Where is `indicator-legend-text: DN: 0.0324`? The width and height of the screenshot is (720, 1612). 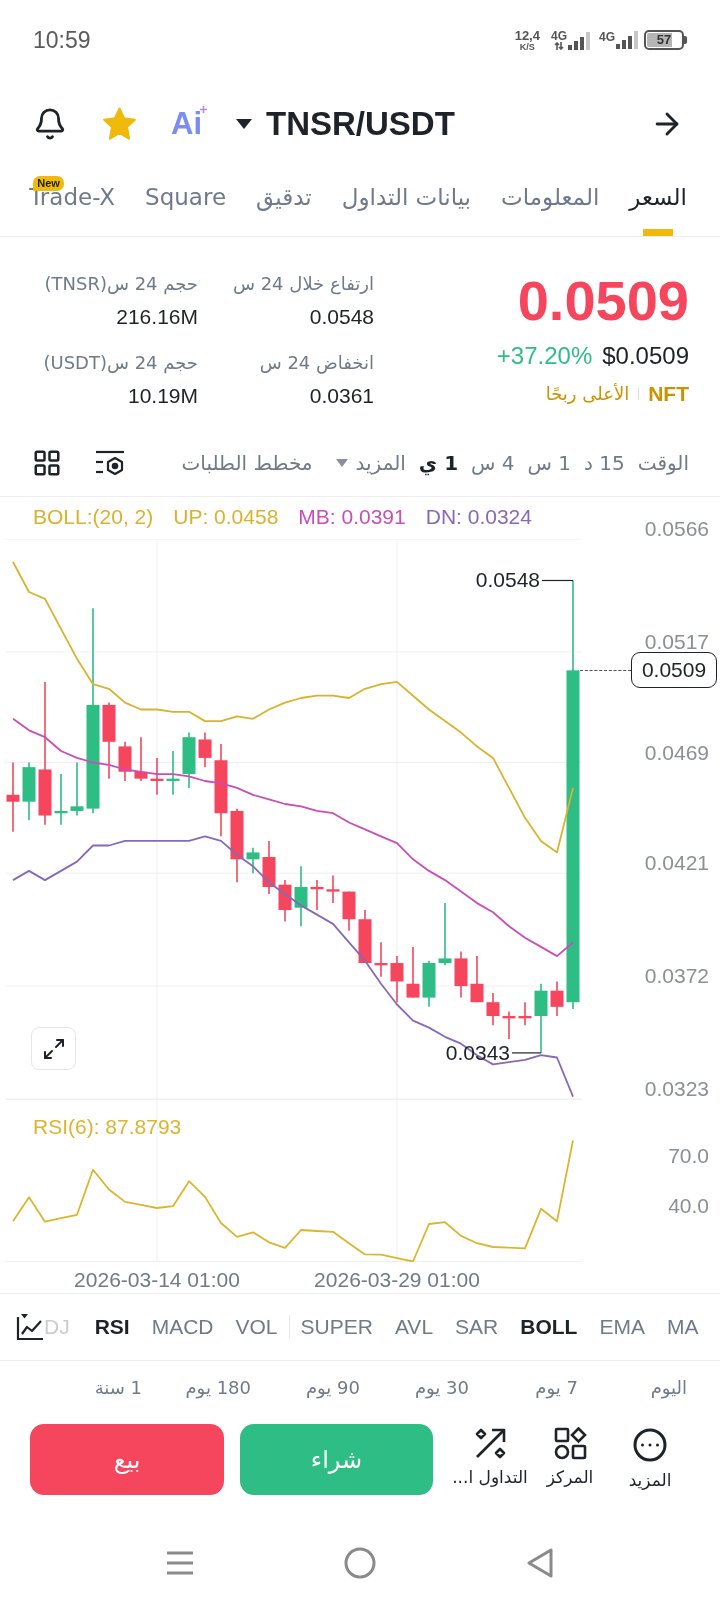 indicator-legend-text: DN: 0.0324 is located at coordinates (478, 517).